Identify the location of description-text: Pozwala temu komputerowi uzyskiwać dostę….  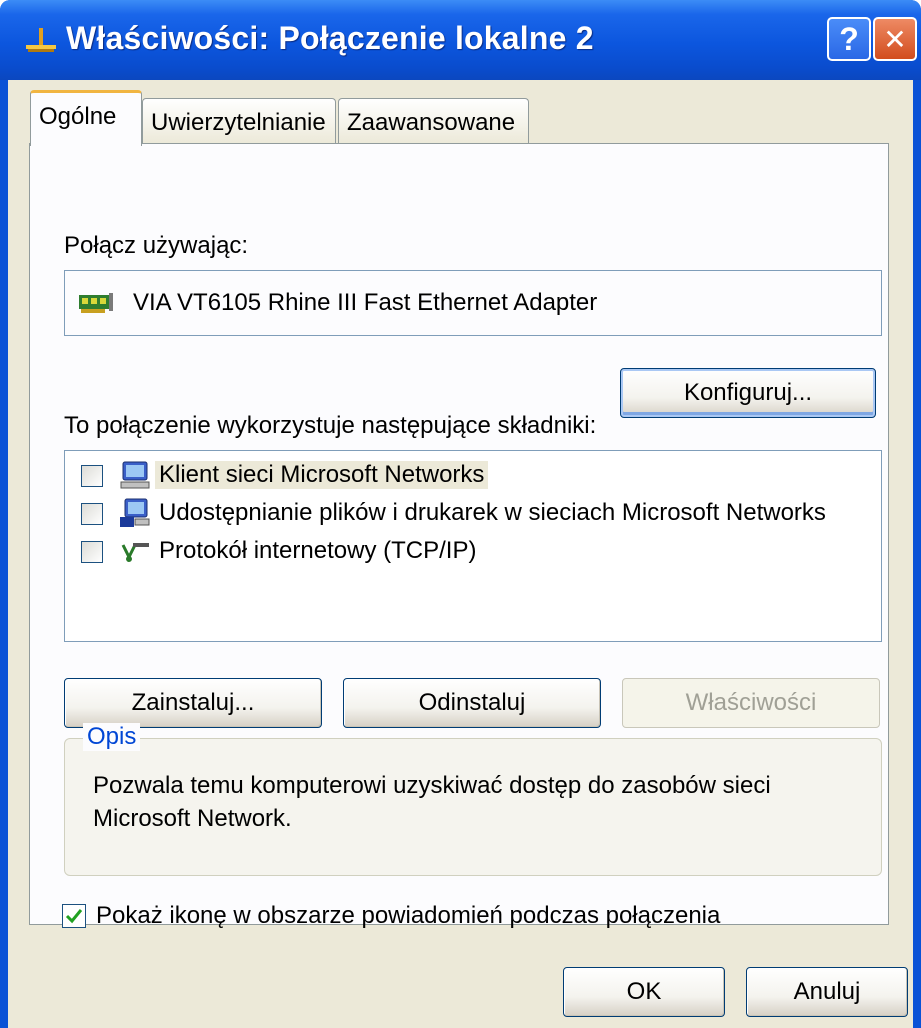
(432, 802).